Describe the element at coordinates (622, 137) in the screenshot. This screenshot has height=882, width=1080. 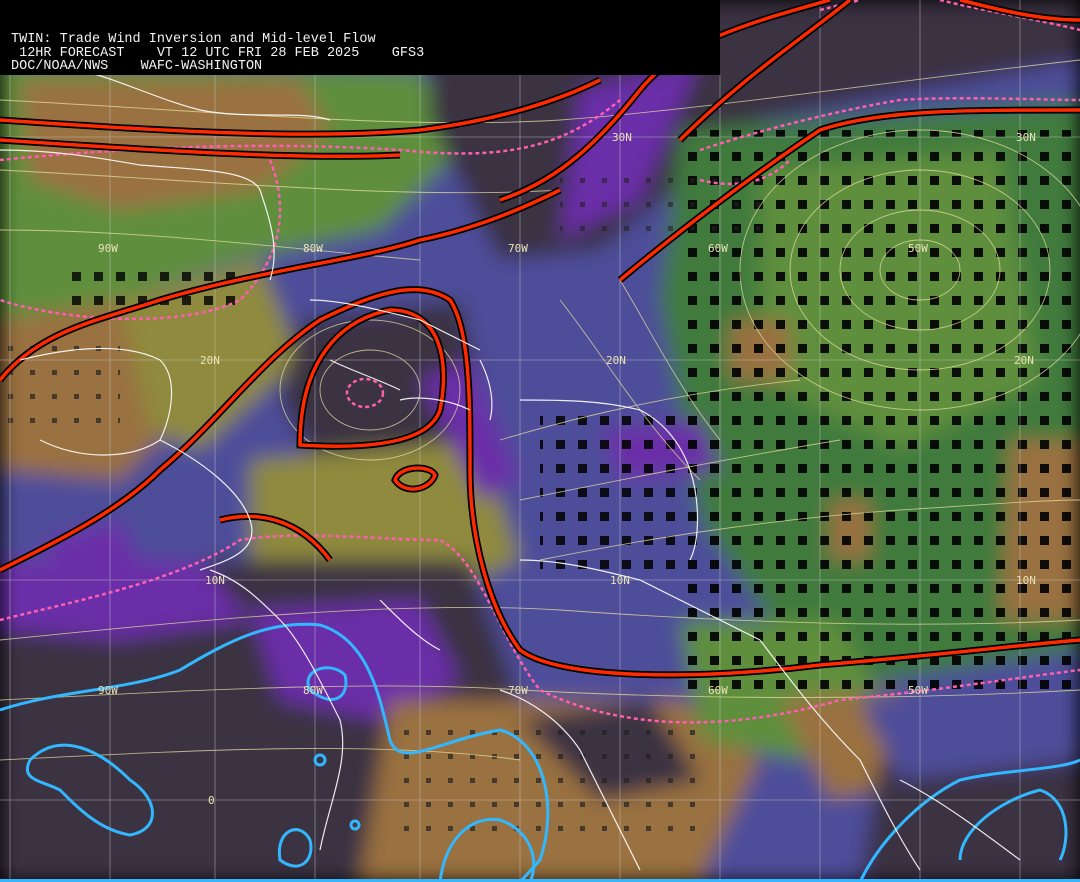
I see `lat-label-30n: 30N` at that location.